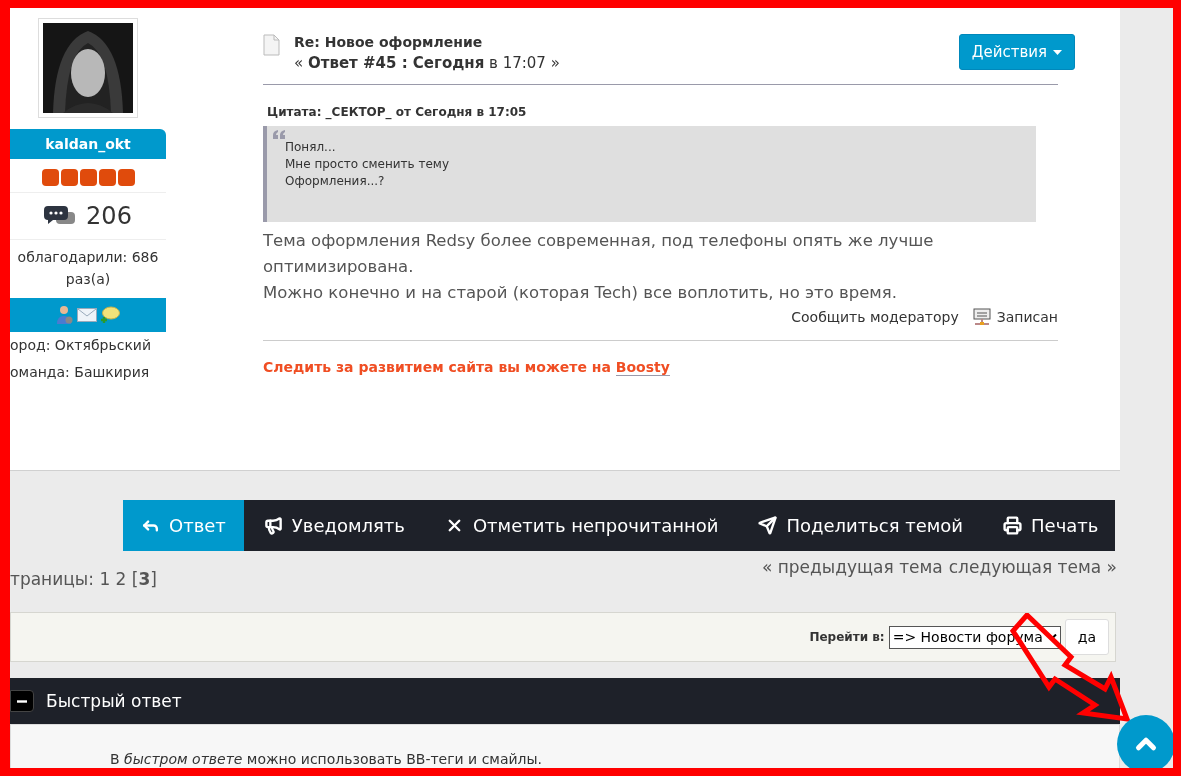  What do you see at coordinates (87, 315) in the screenshot?
I see `mail-icon` at bounding box center [87, 315].